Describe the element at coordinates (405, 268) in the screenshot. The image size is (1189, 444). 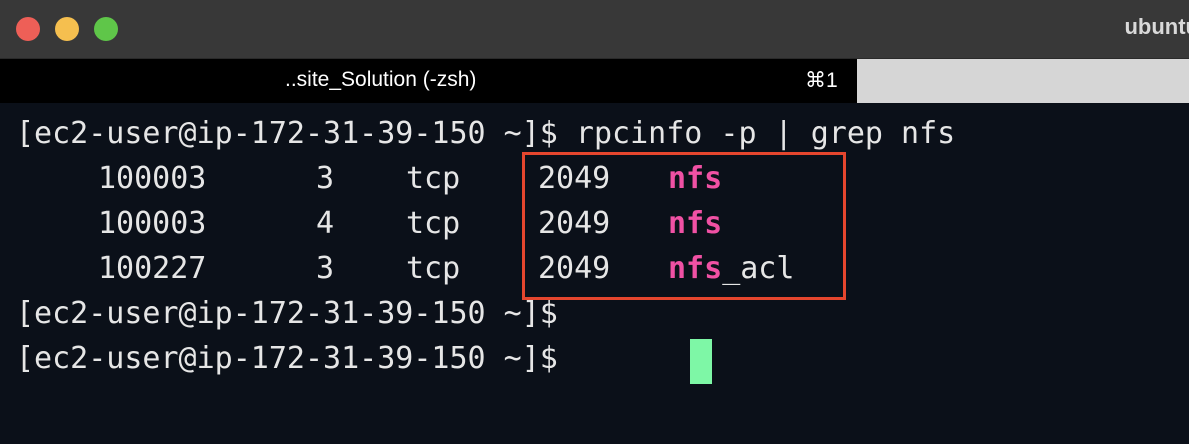
I see `output-row: 100227 3 tcp 2049 nfs_acl` at that location.